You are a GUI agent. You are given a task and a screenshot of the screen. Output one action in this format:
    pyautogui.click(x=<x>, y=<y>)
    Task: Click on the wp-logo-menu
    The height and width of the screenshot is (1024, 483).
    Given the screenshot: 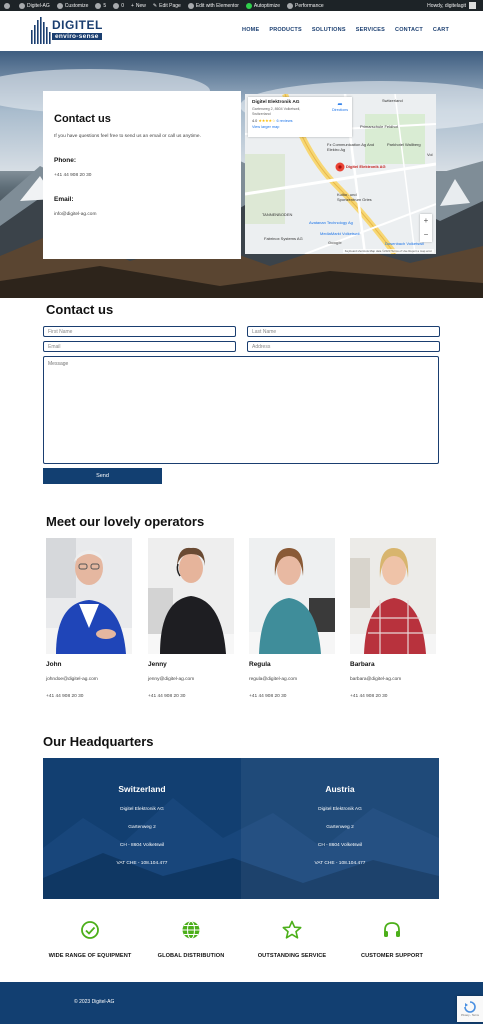 What is the action you would take?
    pyautogui.click(x=8, y=5)
    